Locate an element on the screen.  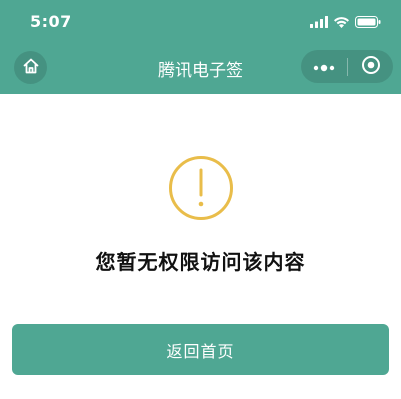
battery-icon is located at coordinates (368, 22).